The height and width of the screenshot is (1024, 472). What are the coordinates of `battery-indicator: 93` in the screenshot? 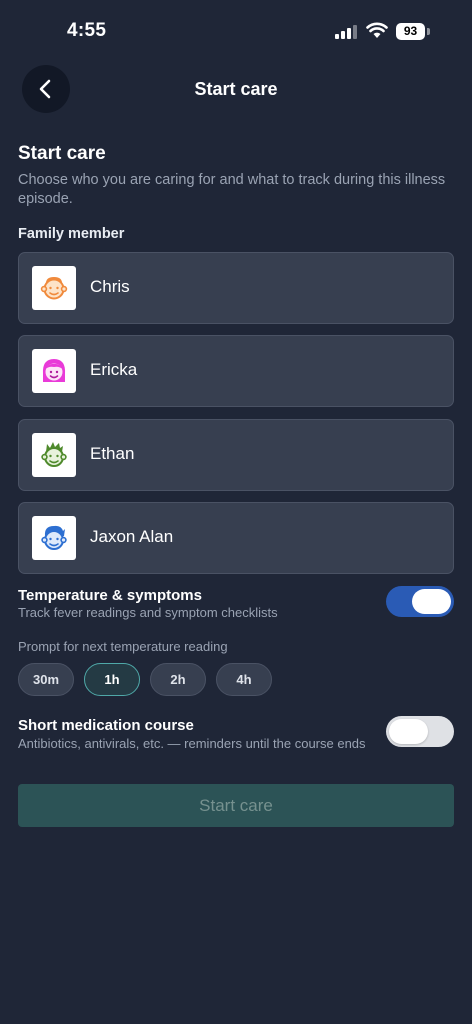 It's located at (414, 31).